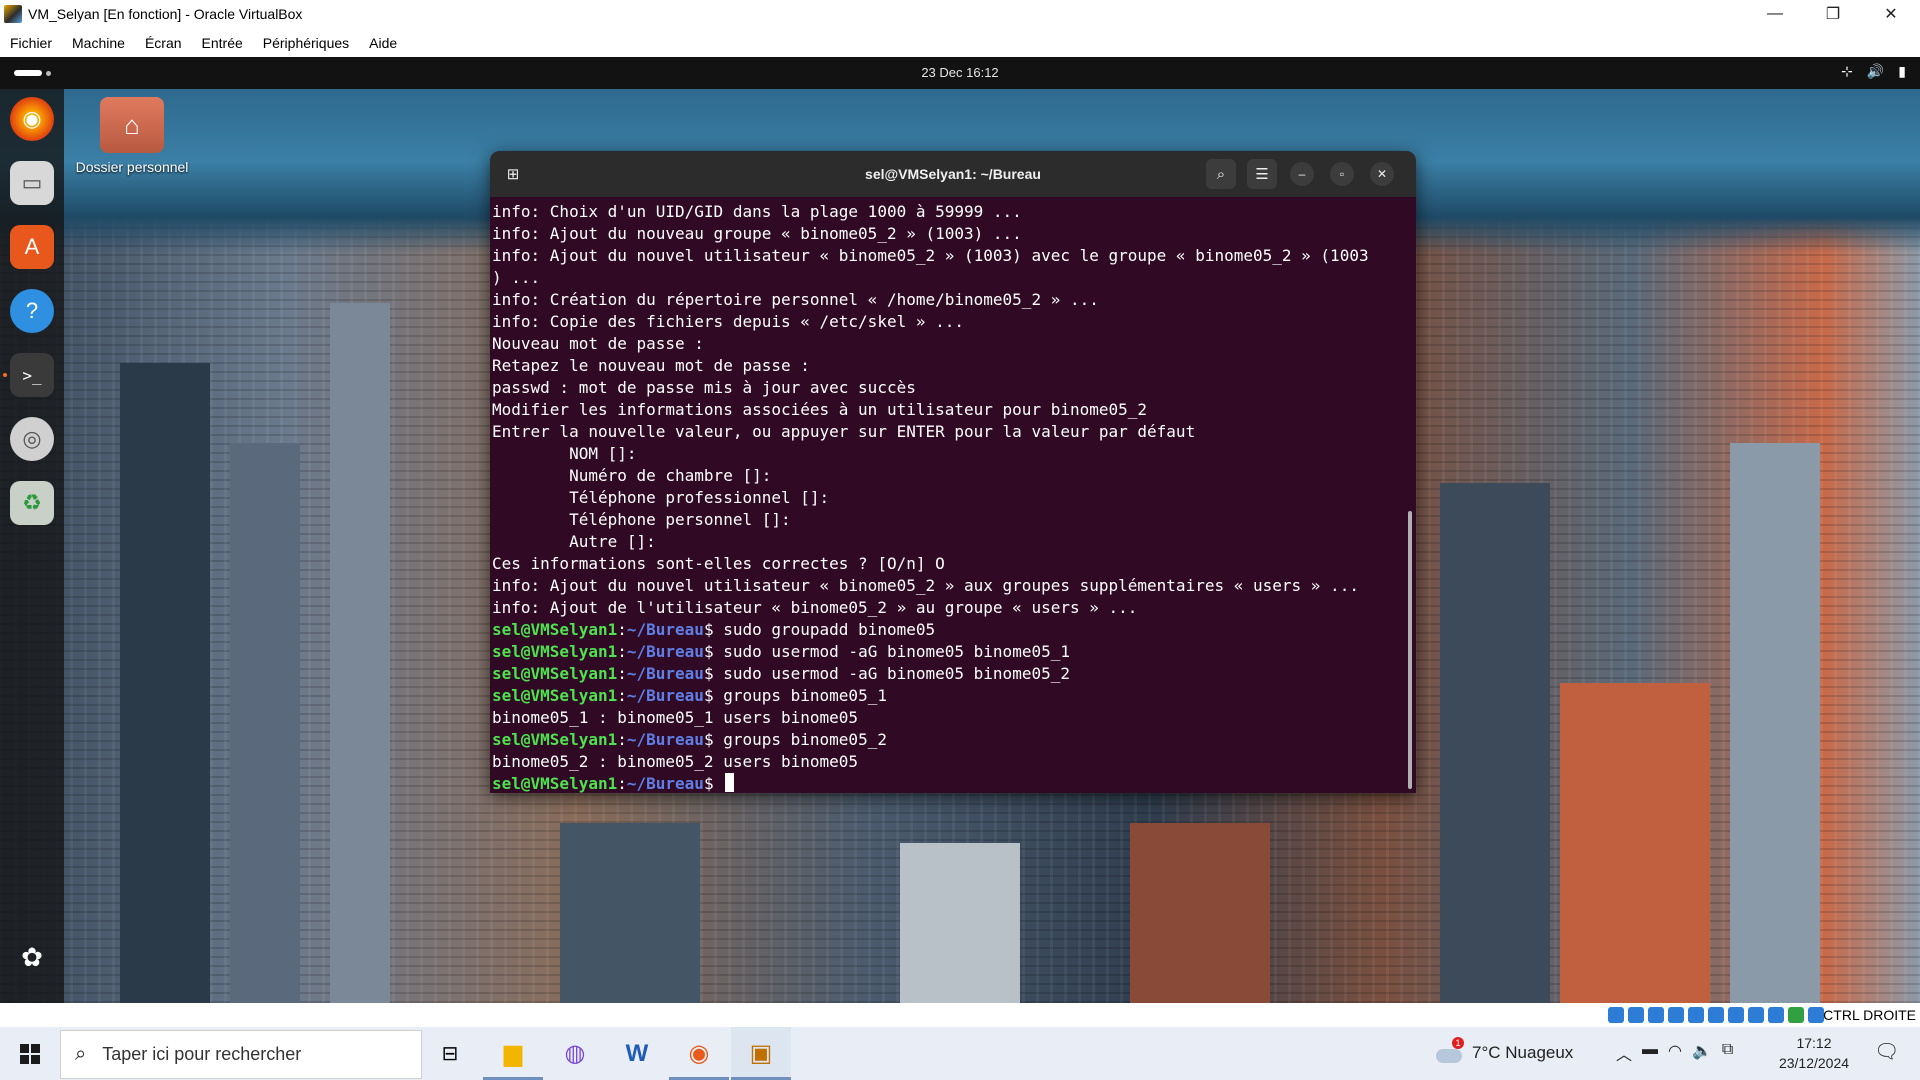  What do you see at coordinates (730, 782) in the screenshot?
I see `terminal-cursor` at bounding box center [730, 782].